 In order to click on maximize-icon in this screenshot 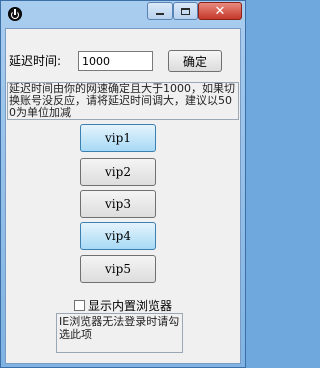, I will do `click(185, 11)`.